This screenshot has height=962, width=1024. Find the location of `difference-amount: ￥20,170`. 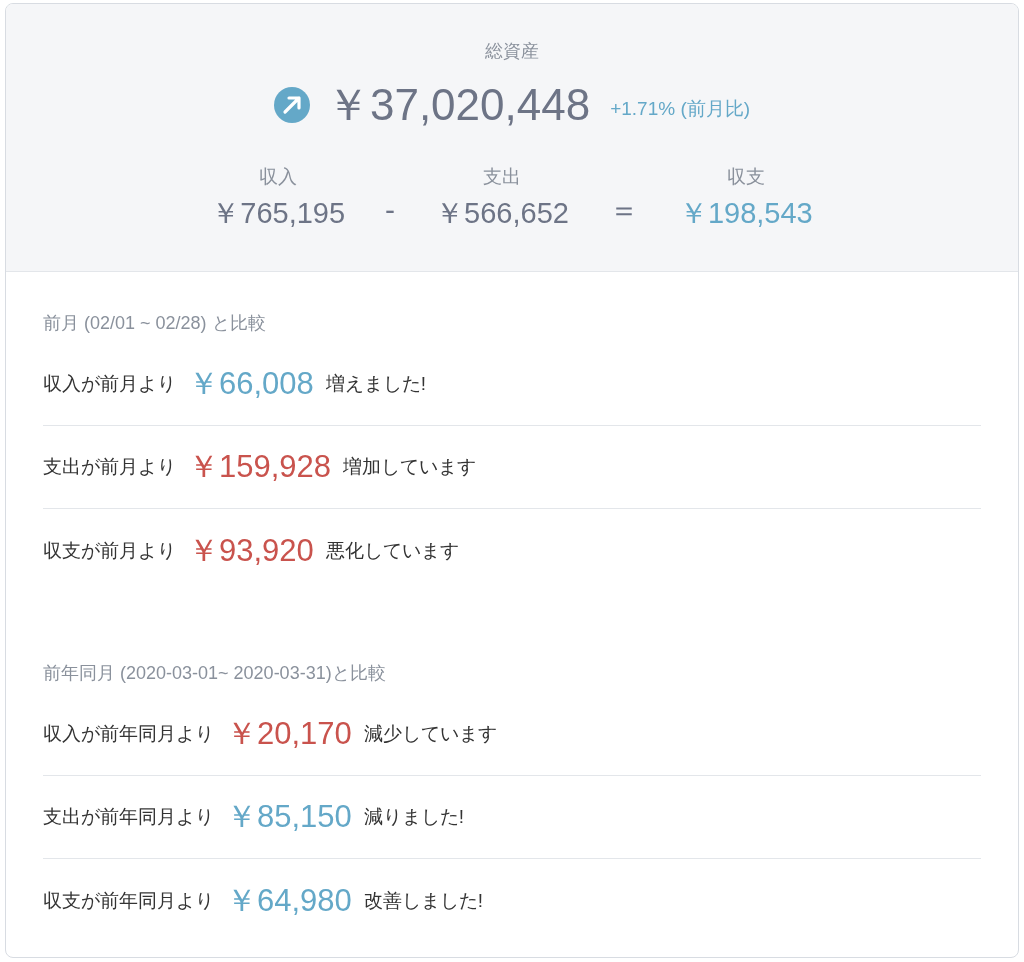

difference-amount: ￥20,170 is located at coordinates (289, 734).